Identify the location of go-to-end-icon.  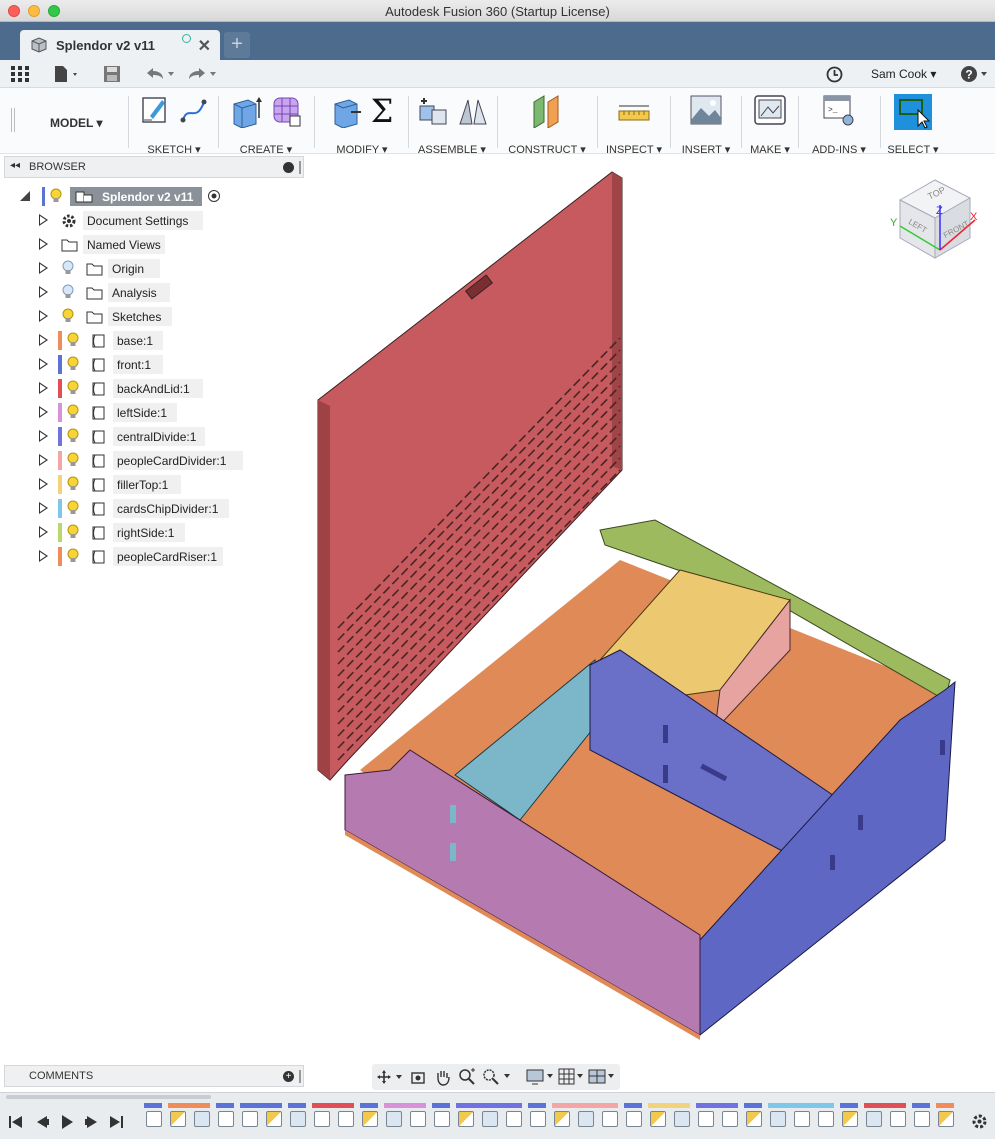
(116, 1122).